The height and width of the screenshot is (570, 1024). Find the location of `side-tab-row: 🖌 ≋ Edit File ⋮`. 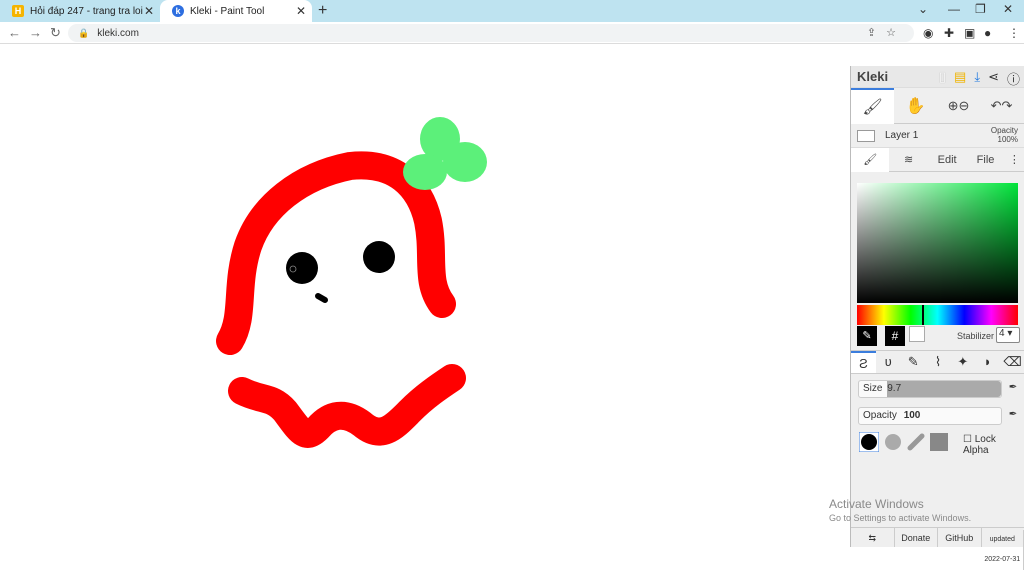

side-tab-row: 🖌 ≋ Edit File ⋮ is located at coordinates (937, 160).